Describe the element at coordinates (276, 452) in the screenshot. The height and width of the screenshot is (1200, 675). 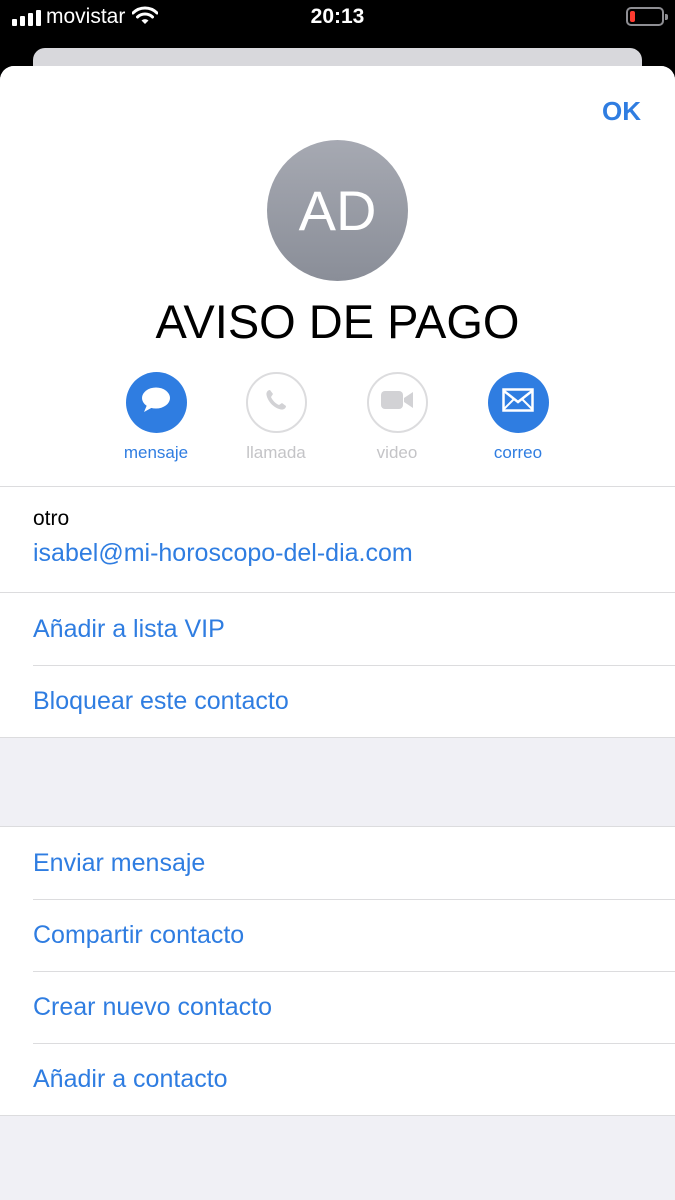
I see `call-action-label: llamada` at that location.